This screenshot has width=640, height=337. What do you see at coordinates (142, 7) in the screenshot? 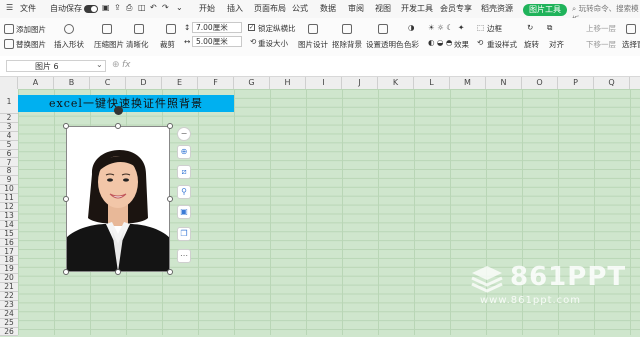
I see `preview-icon: ◫` at bounding box center [142, 7].